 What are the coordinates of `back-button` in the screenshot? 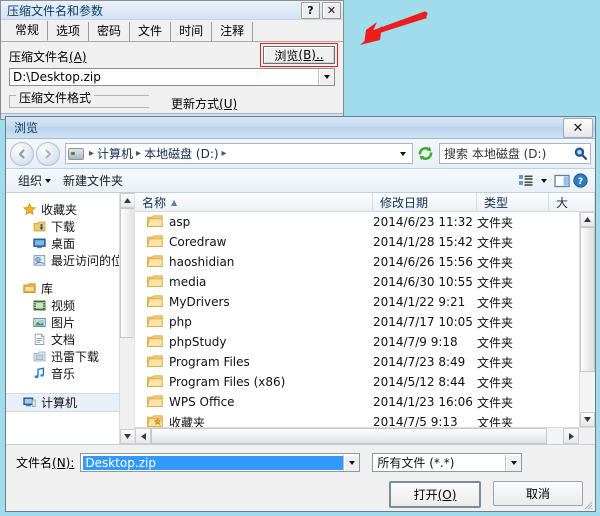 It's located at (22, 153).